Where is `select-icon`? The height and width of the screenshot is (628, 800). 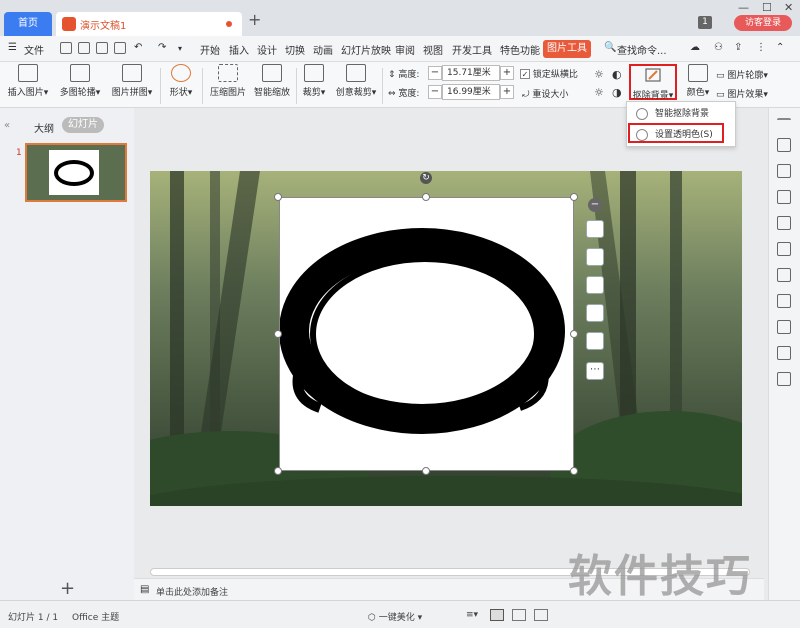
select-icon is located at coordinates (595, 313).